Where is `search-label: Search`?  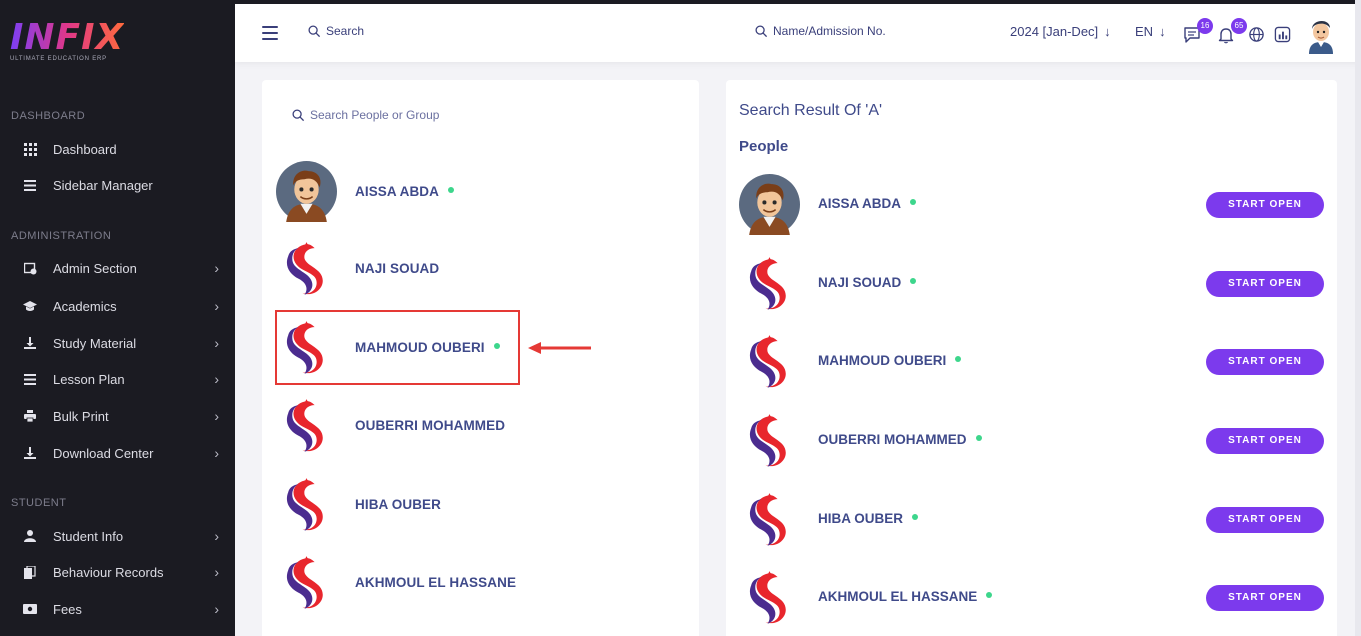 search-label: Search is located at coordinates (345, 31).